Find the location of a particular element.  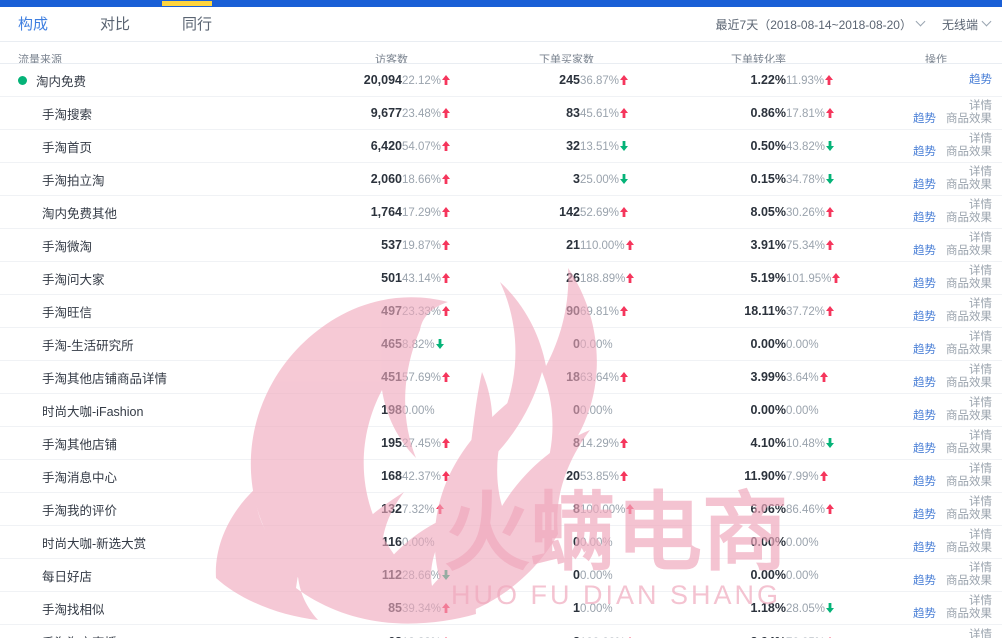

row-buyers: 26 188.89% is located at coordinates (575, 278).